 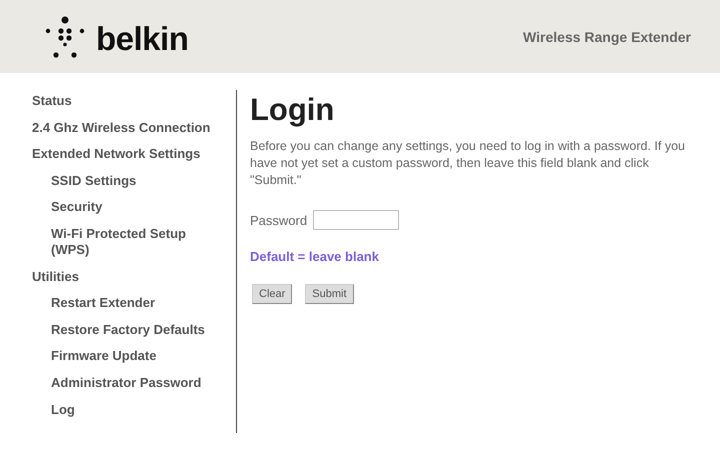 I want to click on nav-link: 2.4 Ghz Wireless Connection, so click(x=134, y=130).